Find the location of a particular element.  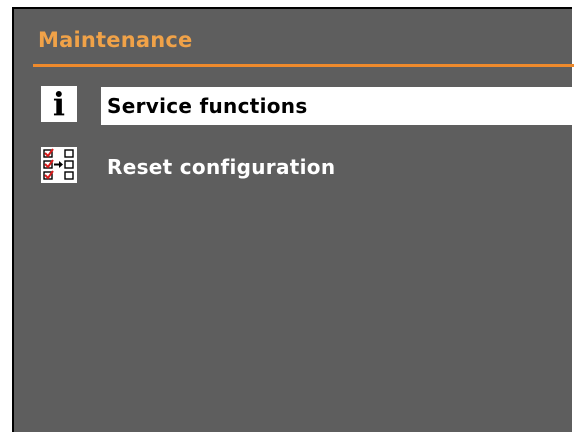

title-divider is located at coordinates (303, 65).